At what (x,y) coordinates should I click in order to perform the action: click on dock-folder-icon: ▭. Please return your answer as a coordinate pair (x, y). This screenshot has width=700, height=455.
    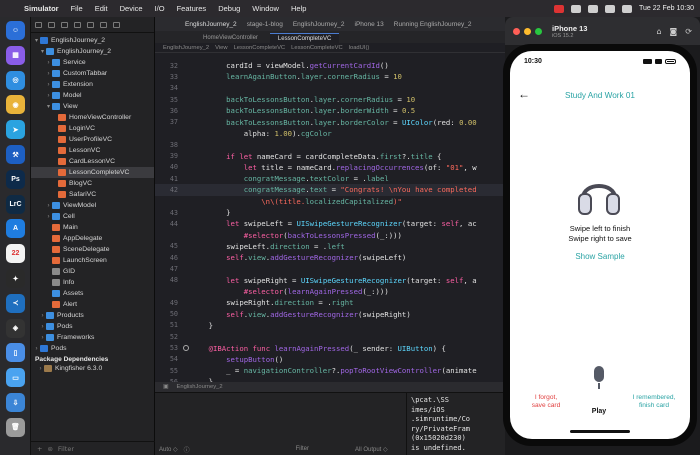
    Looking at the image, I should click on (15, 378).